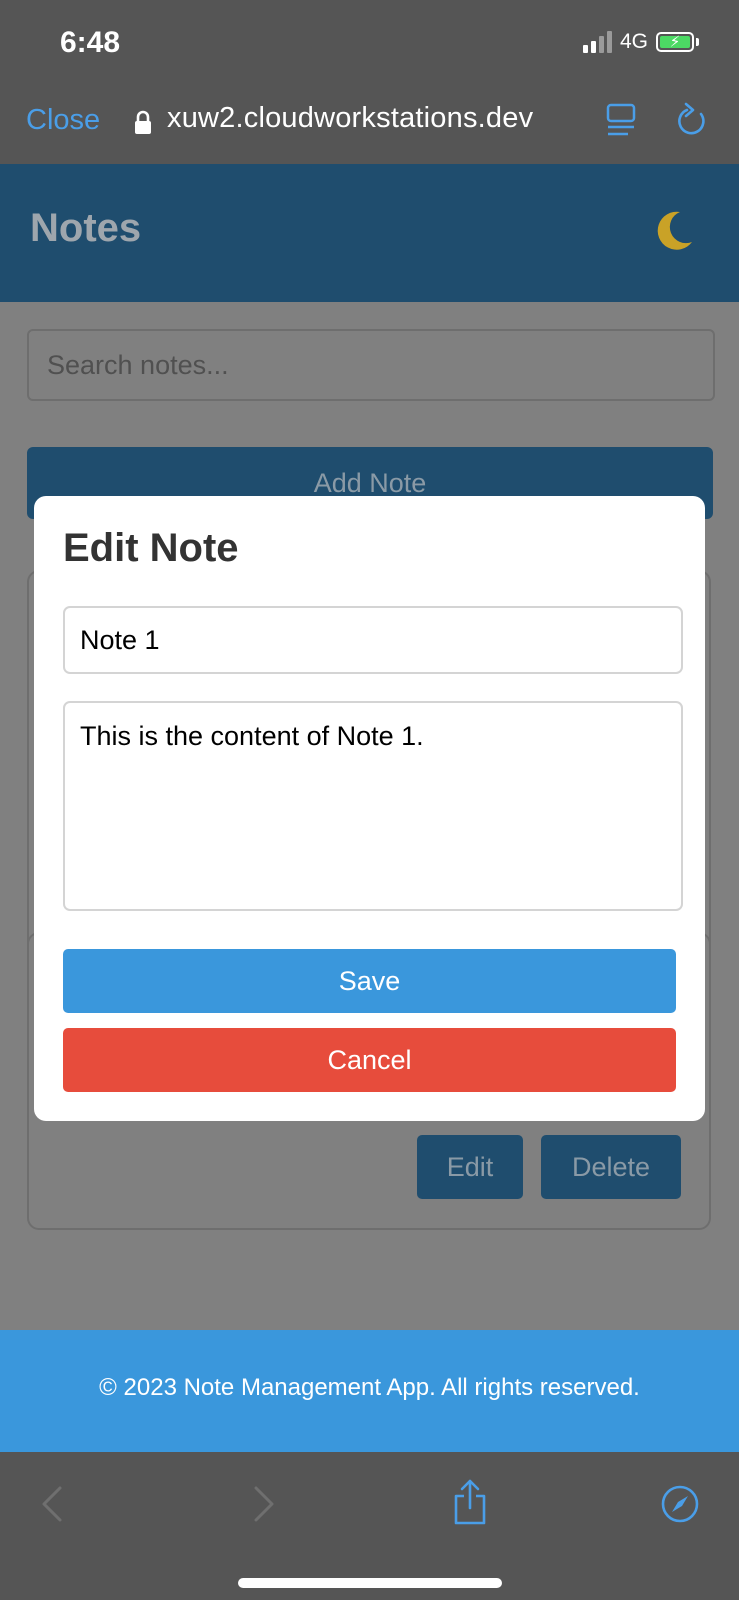  I want to click on back-icon, so click(52, 1504).